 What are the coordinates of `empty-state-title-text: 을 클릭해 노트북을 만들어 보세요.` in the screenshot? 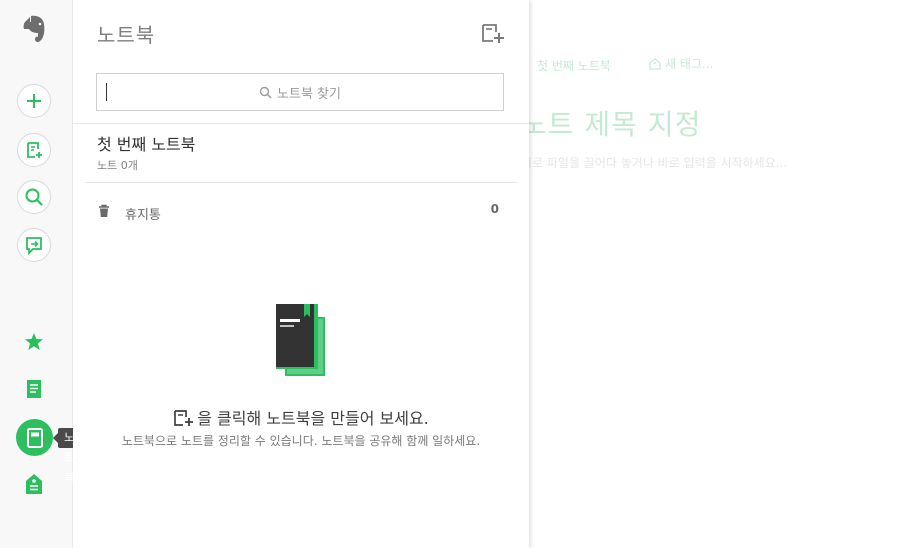 It's located at (313, 418).